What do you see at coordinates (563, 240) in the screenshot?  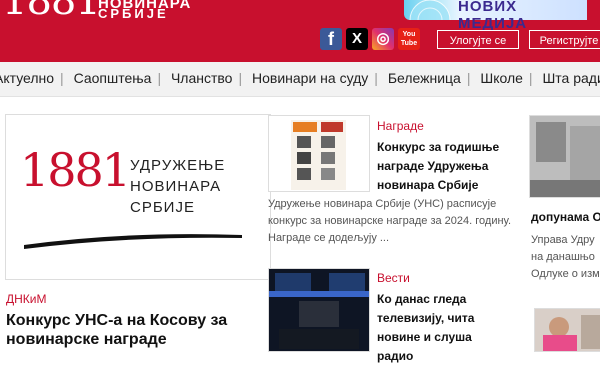 I see `right-article-excerpt-1: Управа Удру` at bounding box center [563, 240].